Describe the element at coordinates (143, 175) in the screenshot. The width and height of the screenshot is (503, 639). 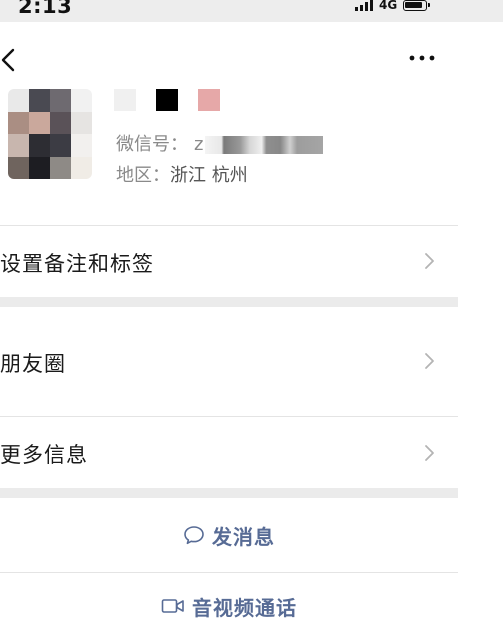
I see `region-label: 地区：` at that location.